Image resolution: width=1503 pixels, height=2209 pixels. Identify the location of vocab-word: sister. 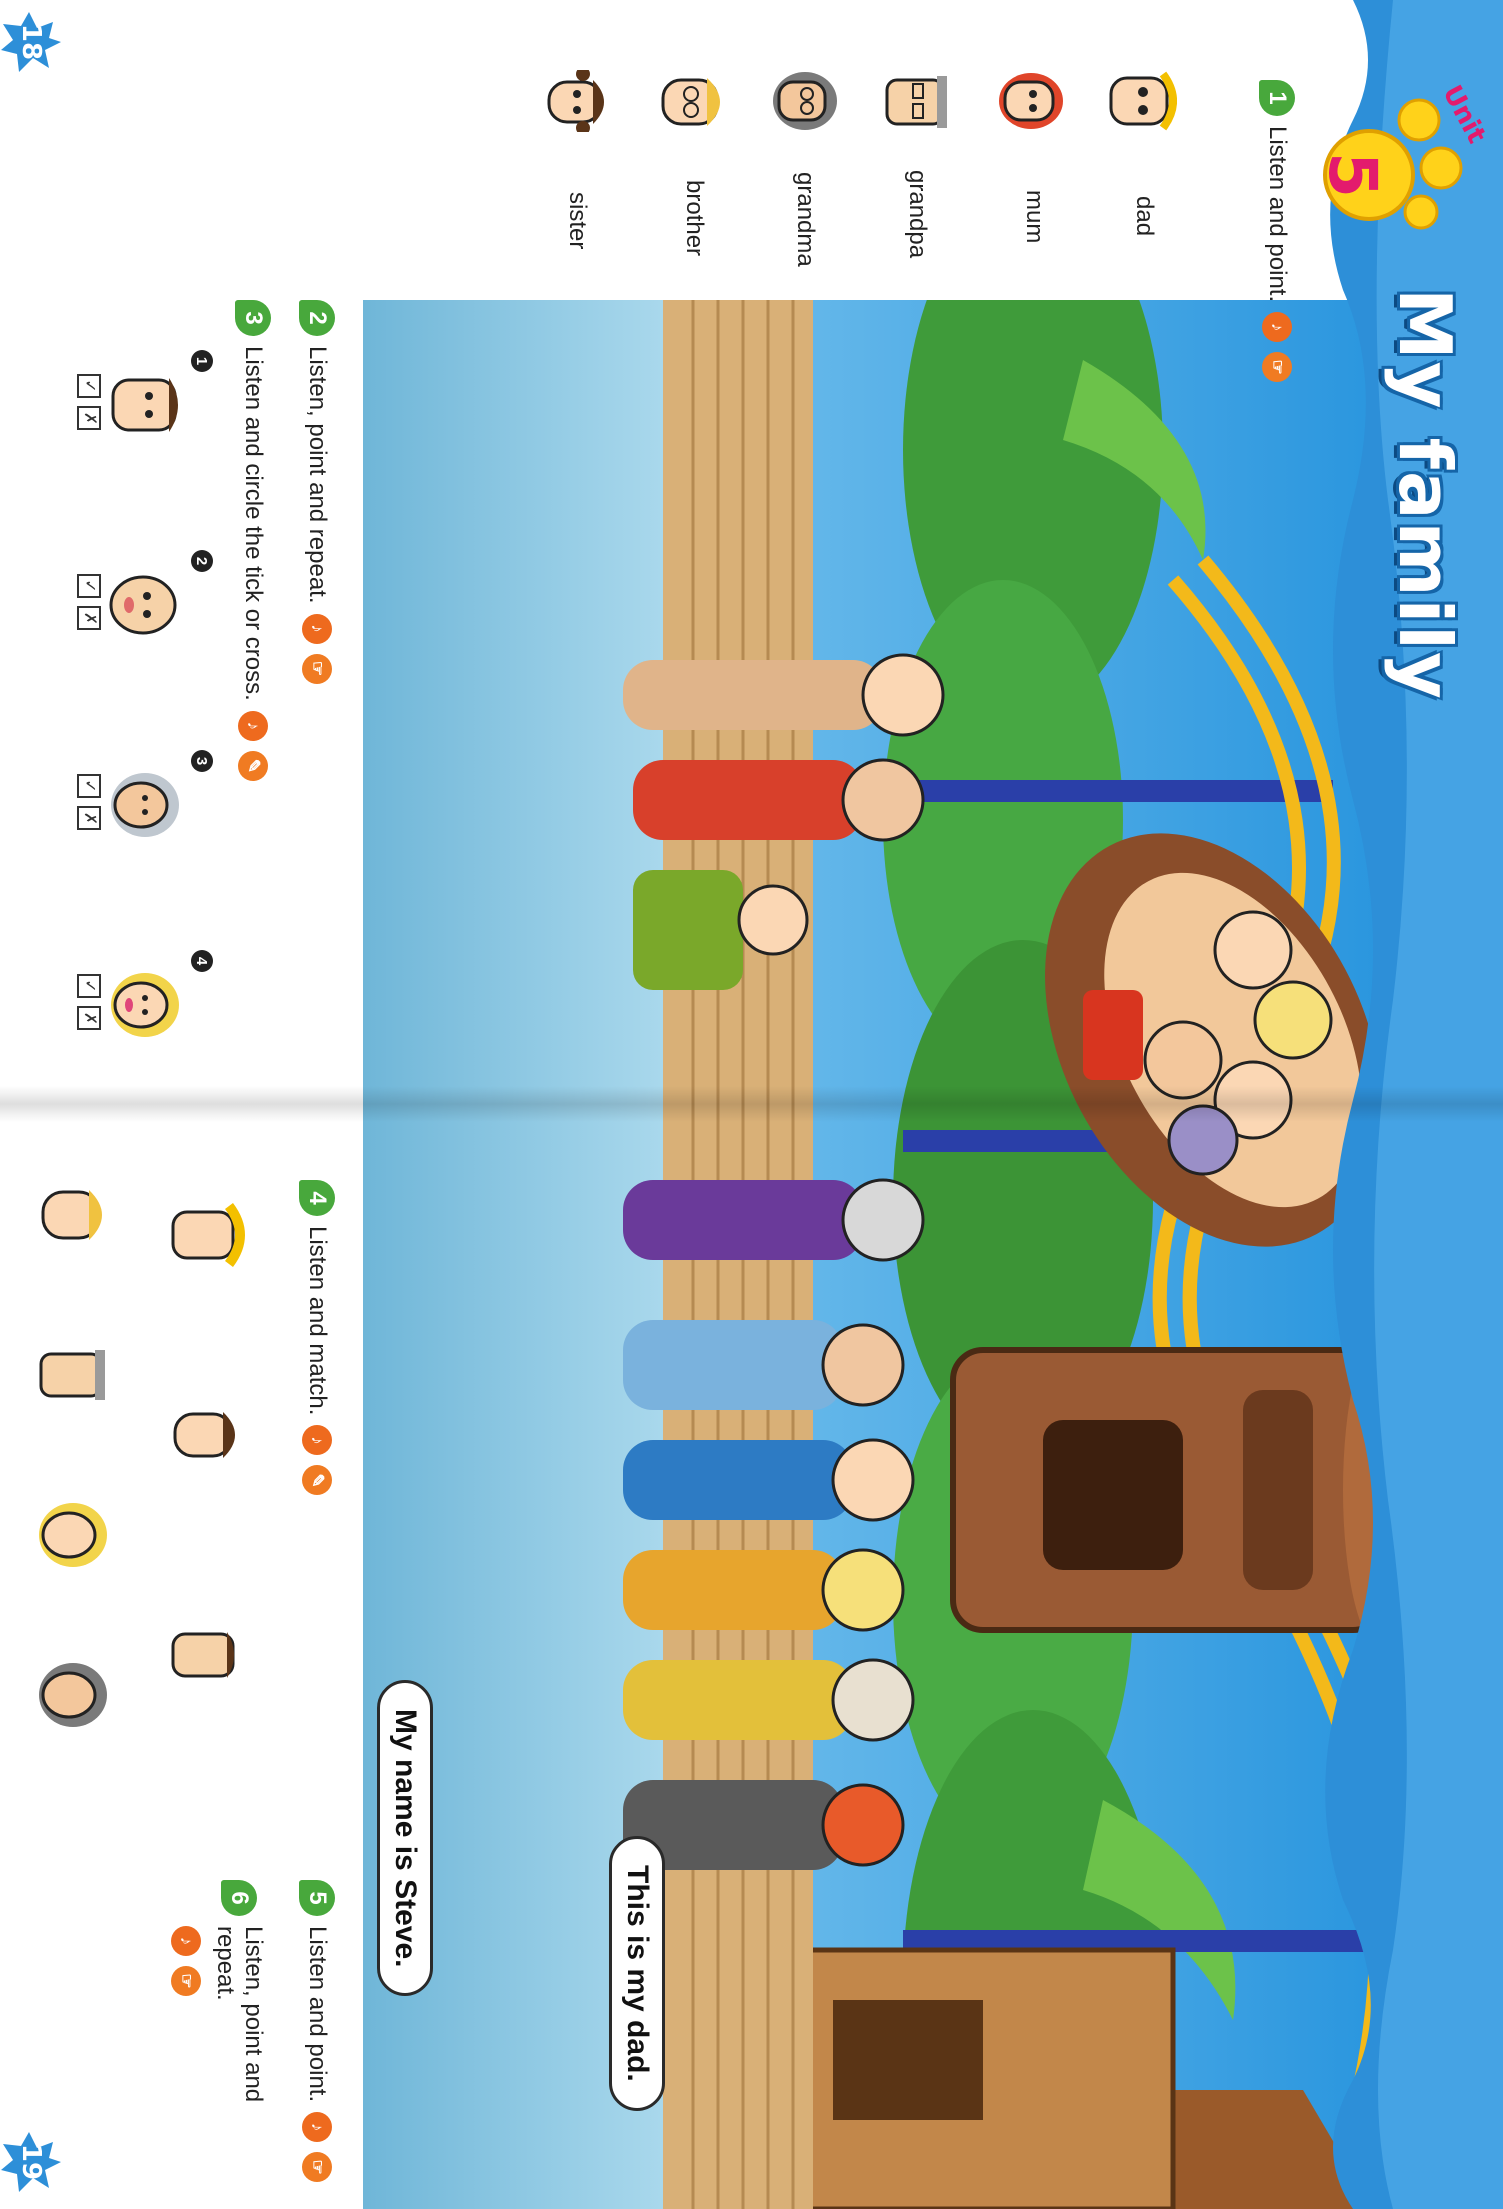
(577, 221).